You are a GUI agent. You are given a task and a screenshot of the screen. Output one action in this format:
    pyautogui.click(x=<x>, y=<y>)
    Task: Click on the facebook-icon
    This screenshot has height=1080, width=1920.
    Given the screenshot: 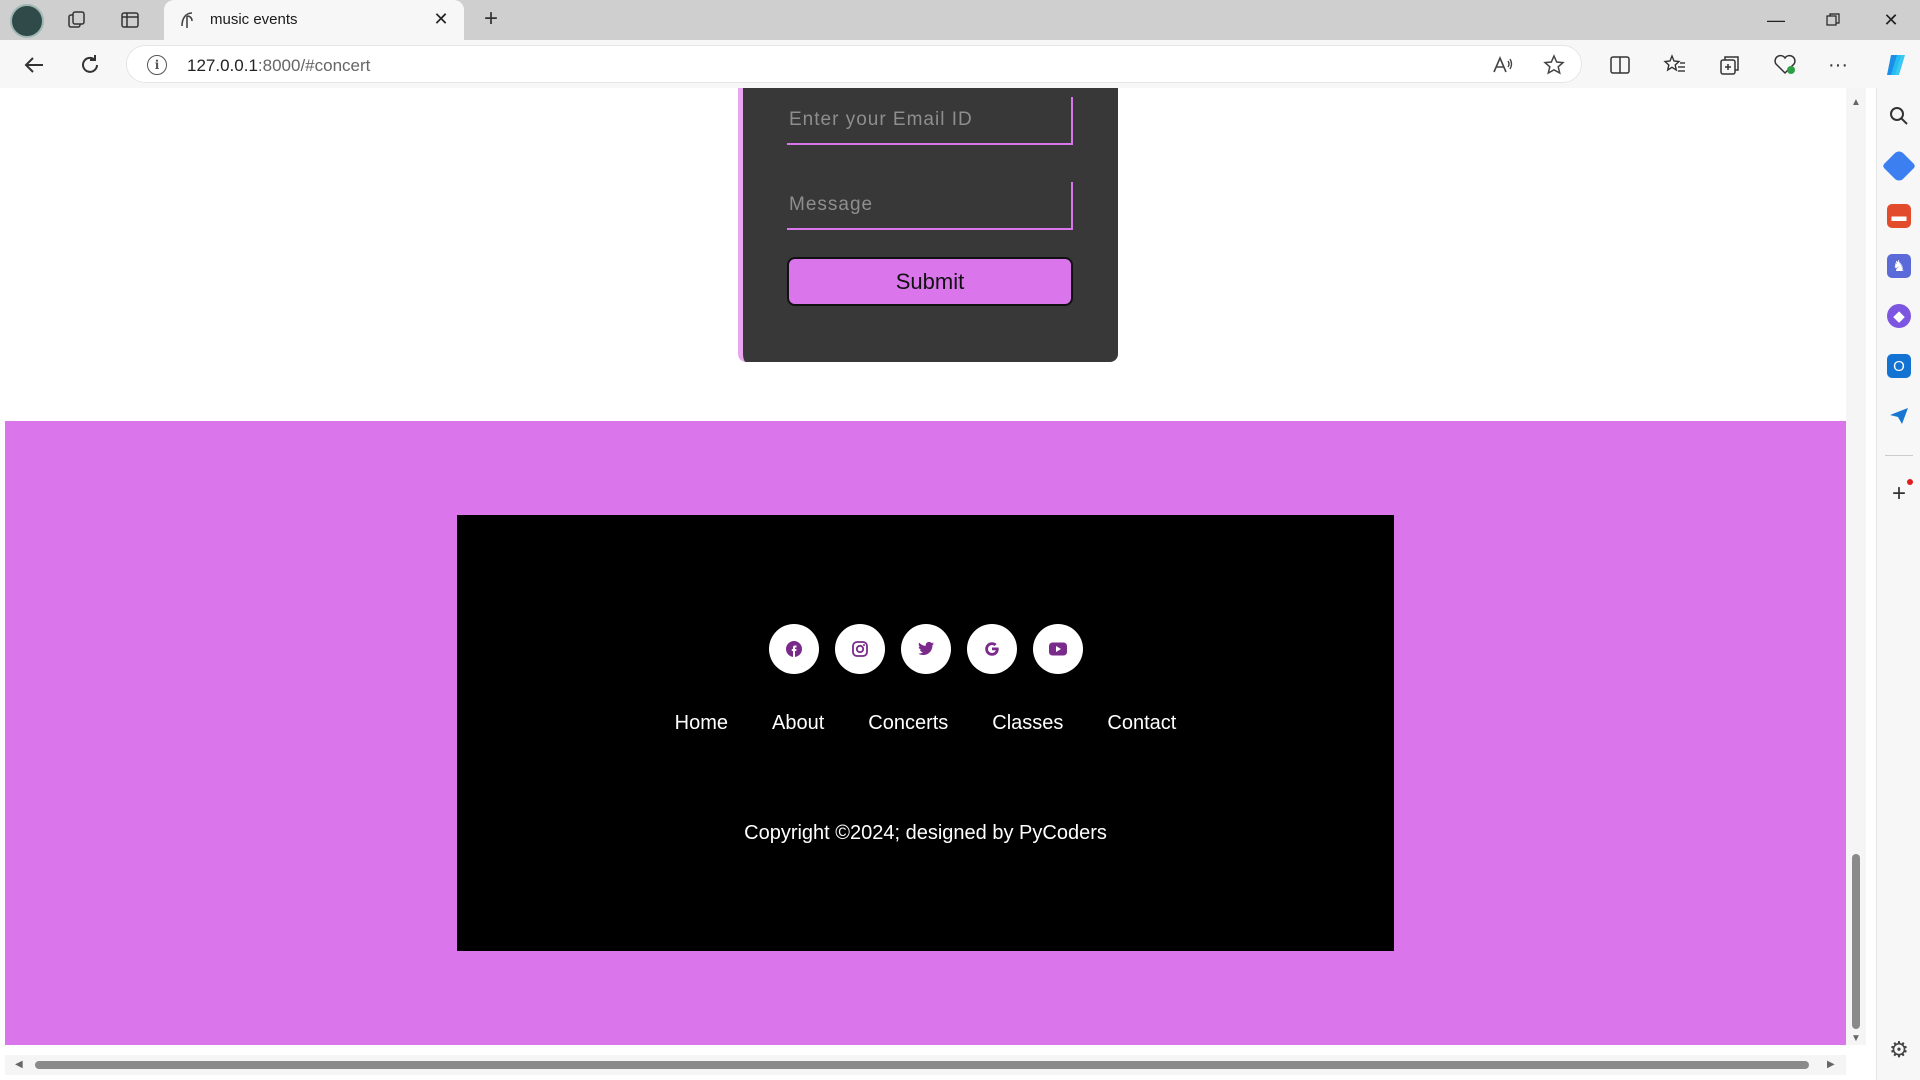 What is the action you would take?
    pyautogui.click(x=793, y=649)
    